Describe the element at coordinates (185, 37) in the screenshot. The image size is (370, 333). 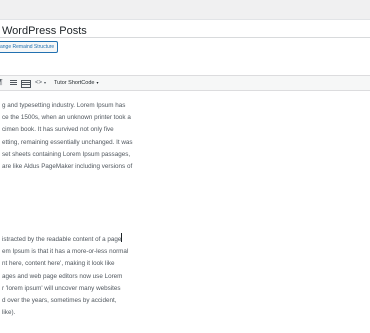
I see `title-divider` at that location.